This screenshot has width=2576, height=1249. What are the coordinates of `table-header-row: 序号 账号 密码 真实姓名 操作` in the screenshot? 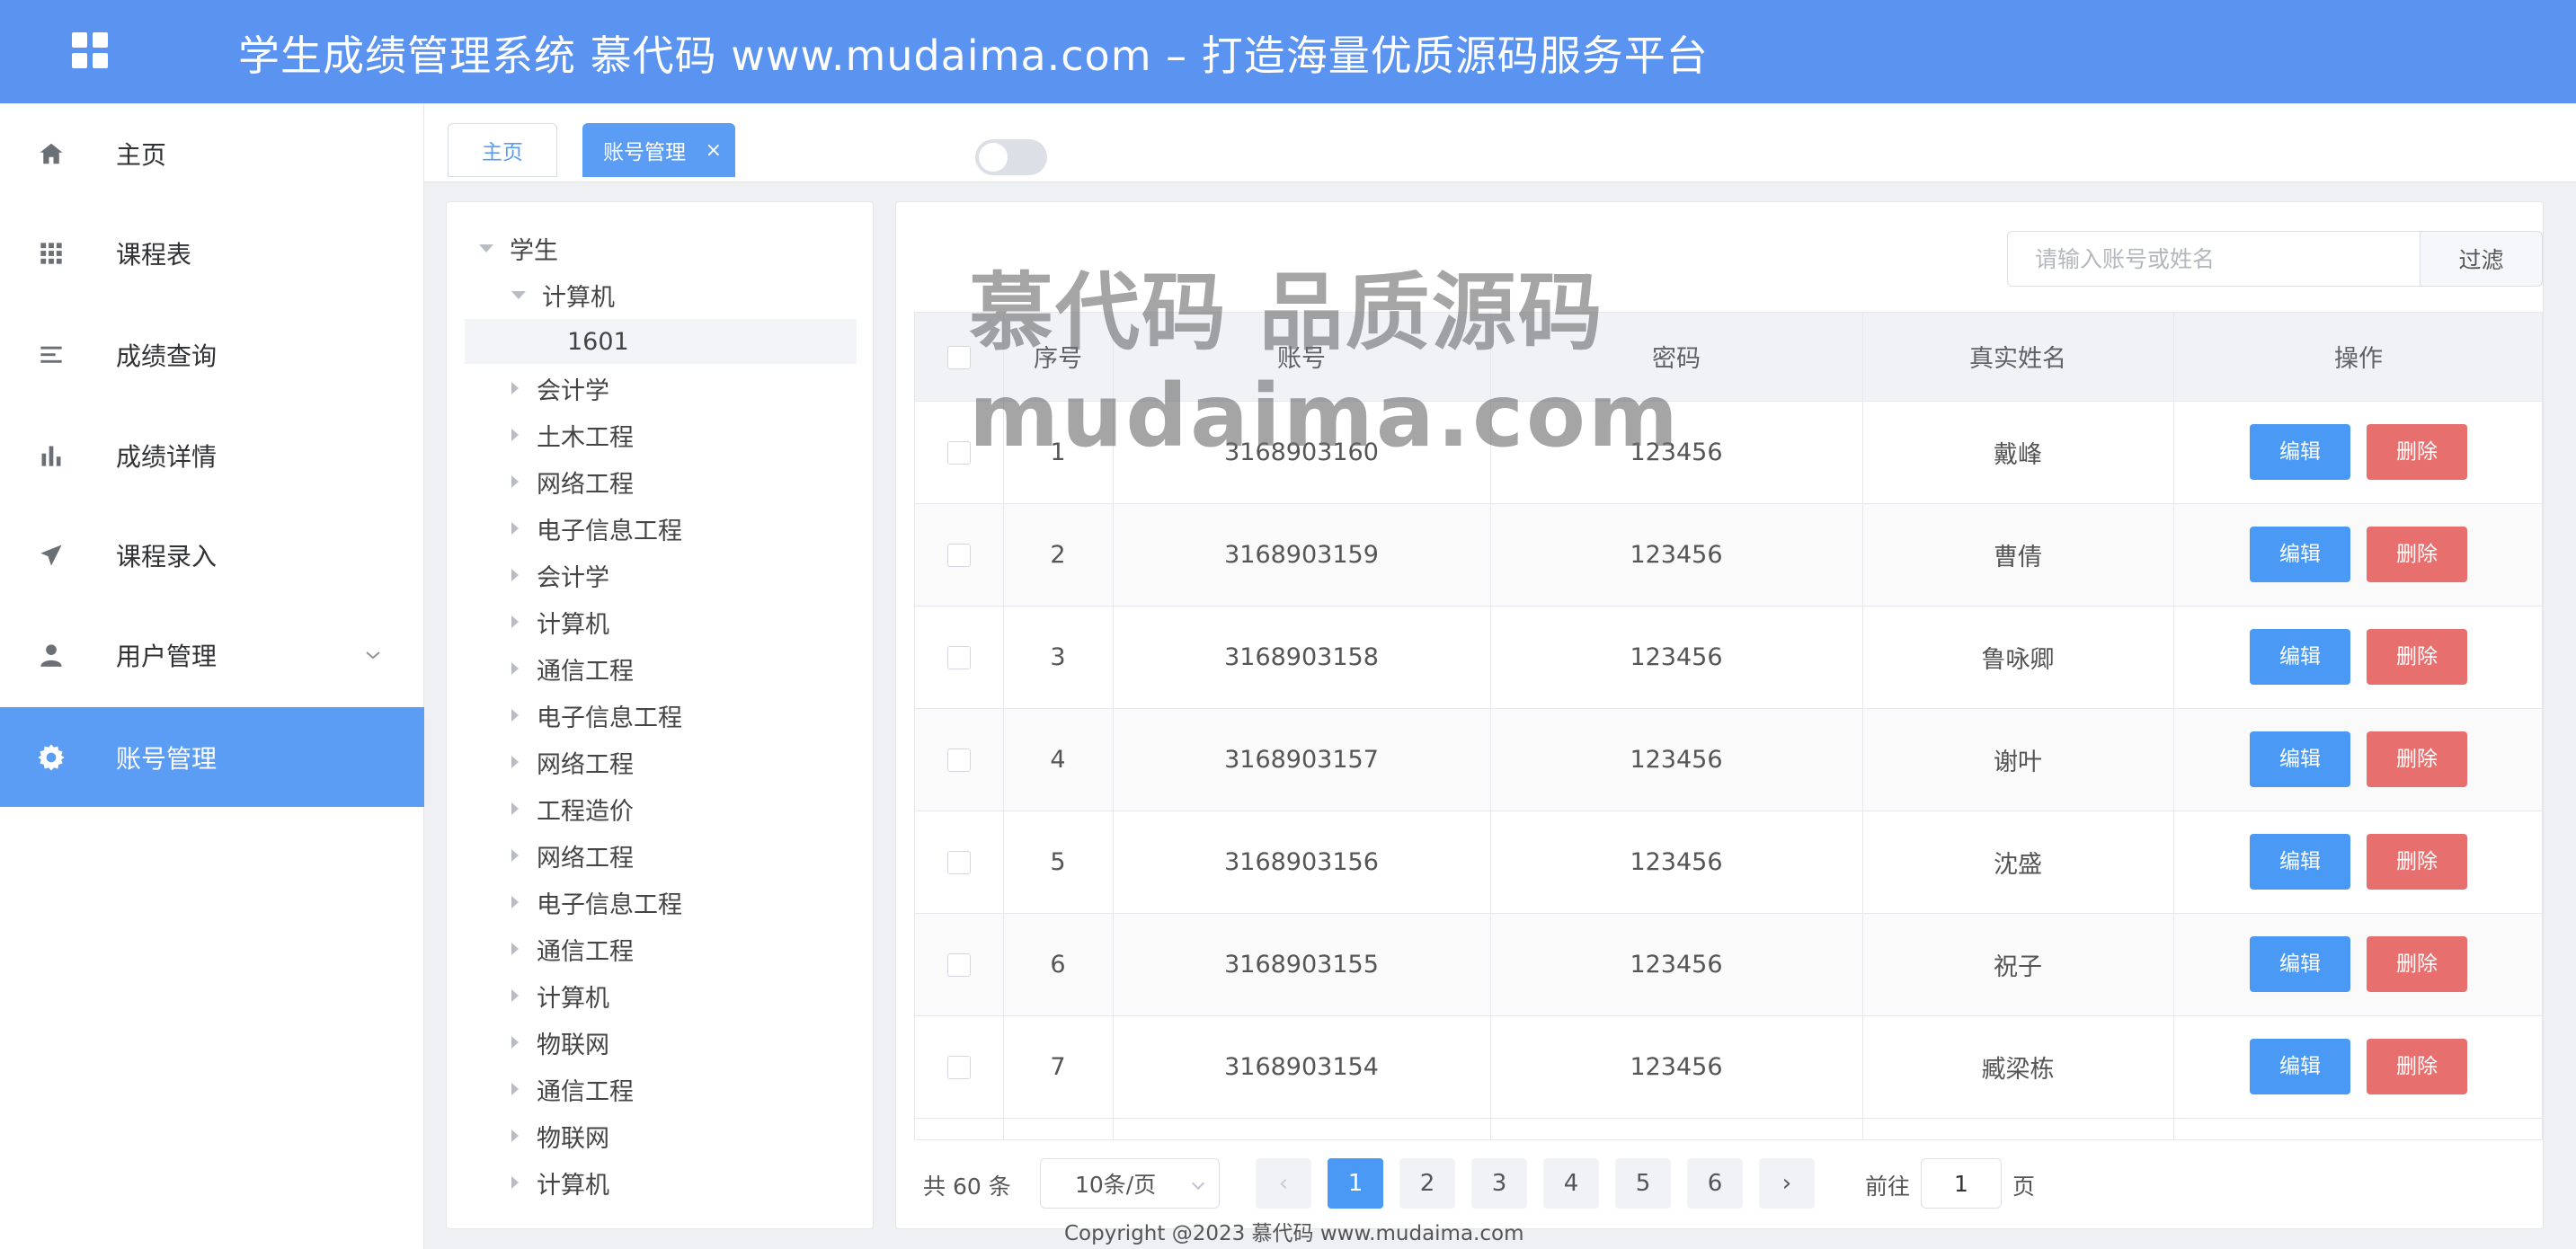 It's located at (1728, 357).